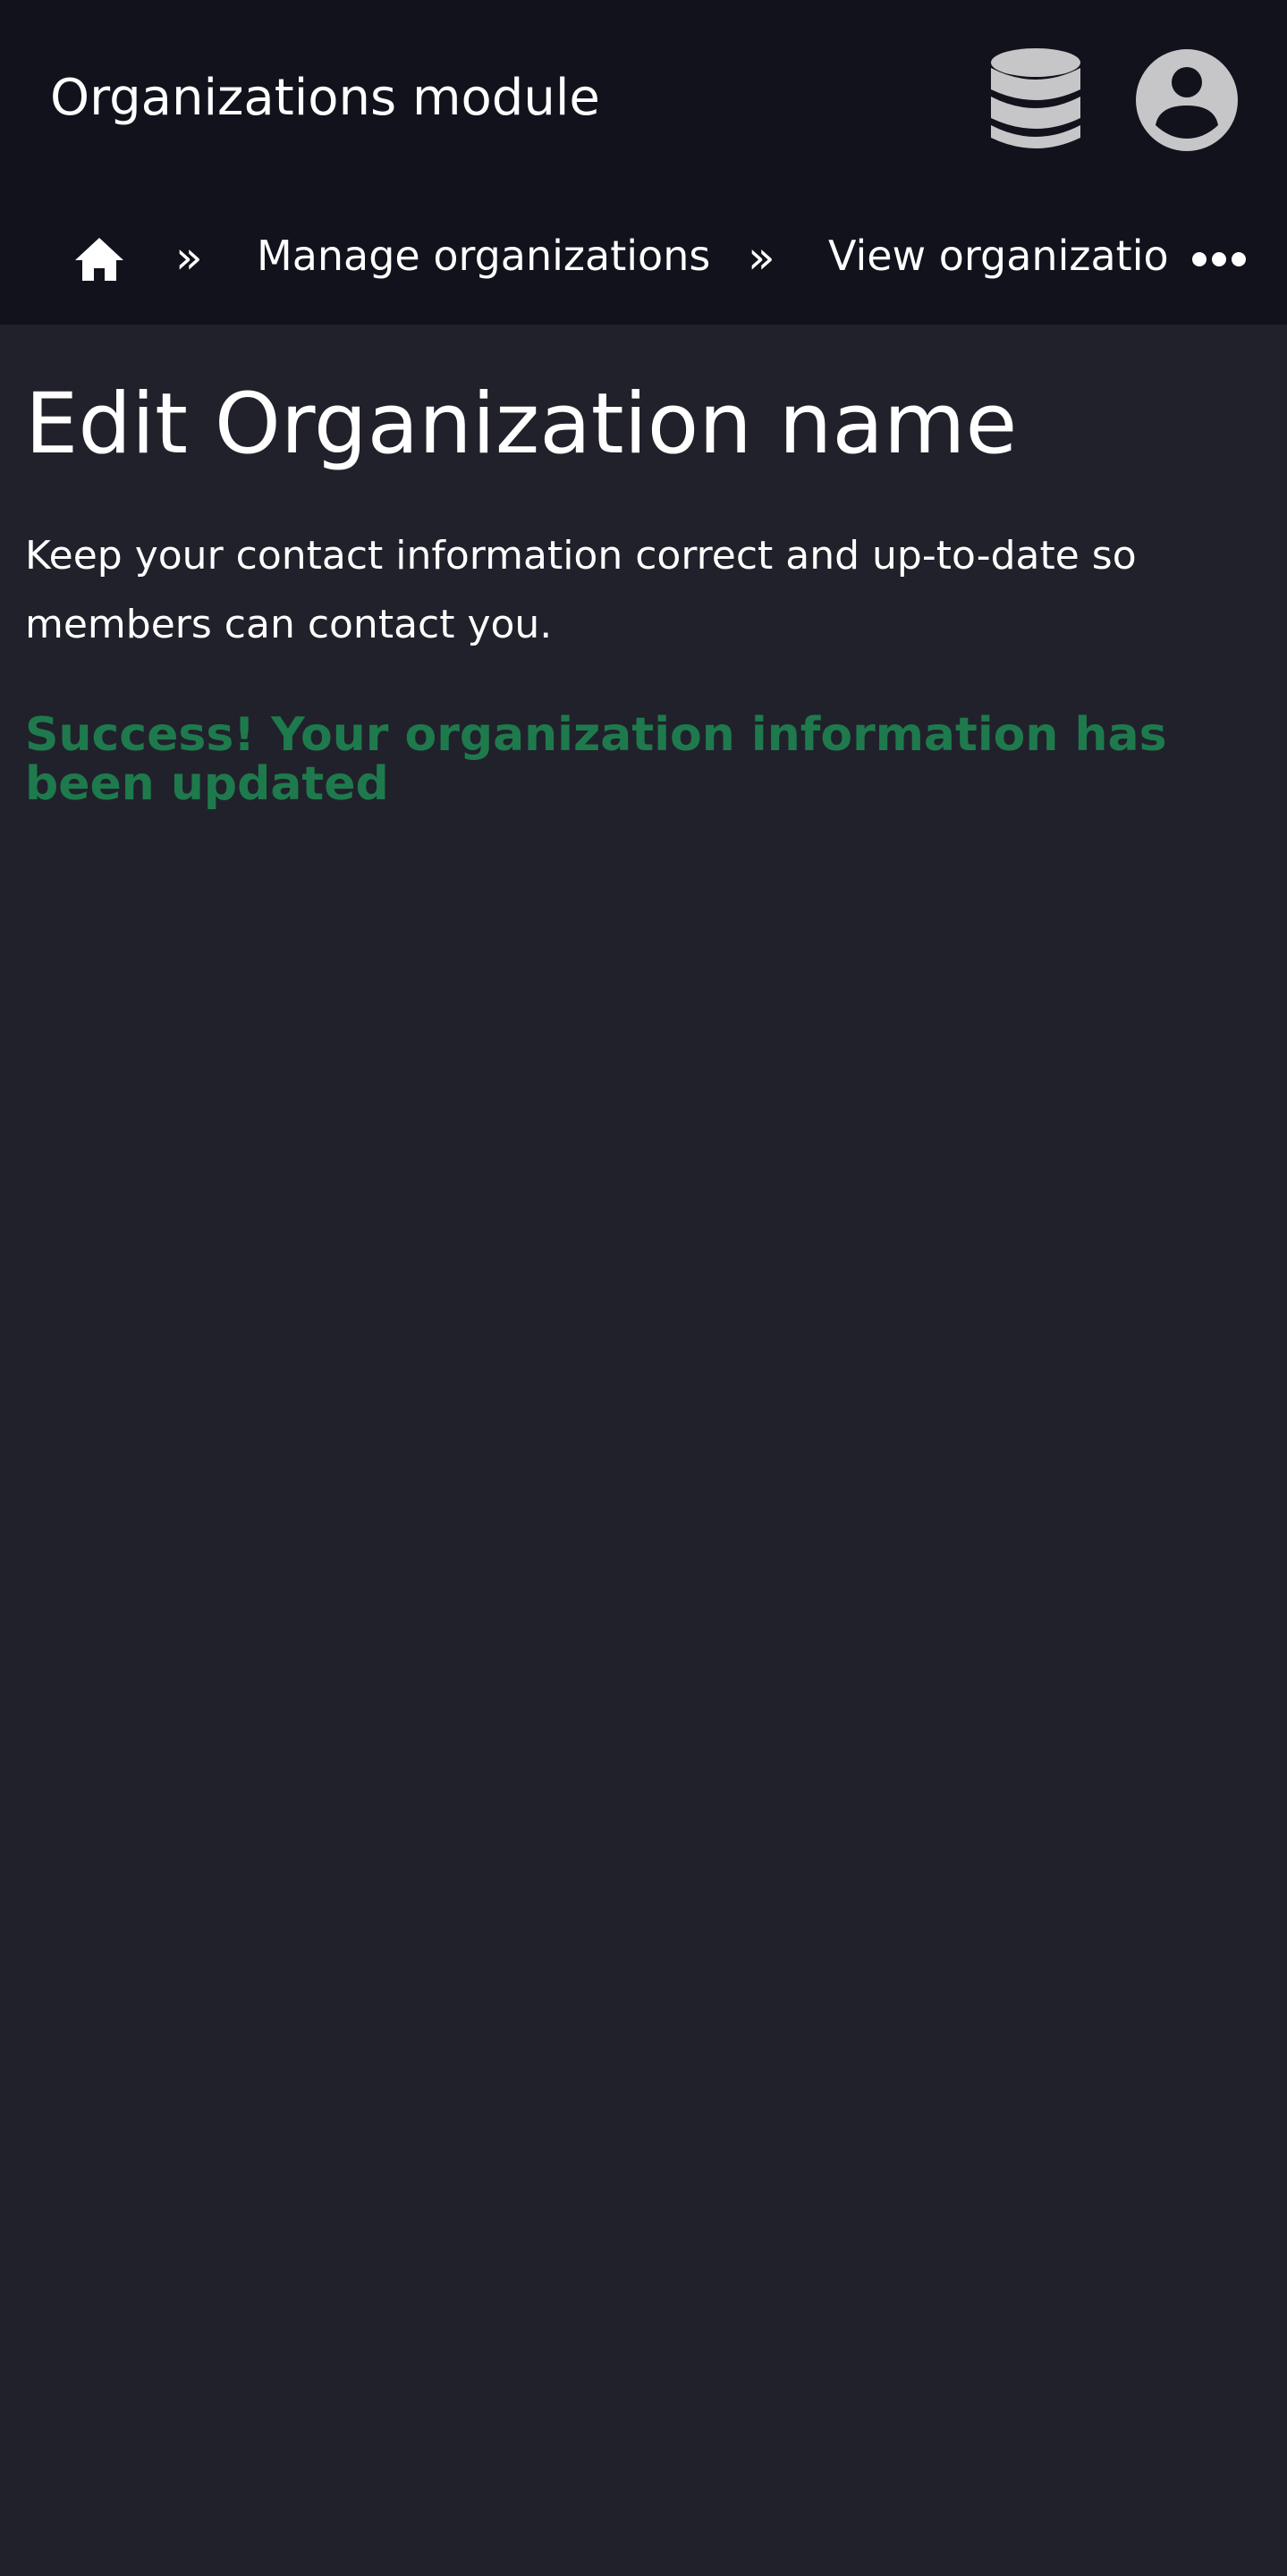 The image size is (1287, 2576). Describe the element at coordinates (1187, 100) in the screenshot. I see `user-avatar-icon` at that location.